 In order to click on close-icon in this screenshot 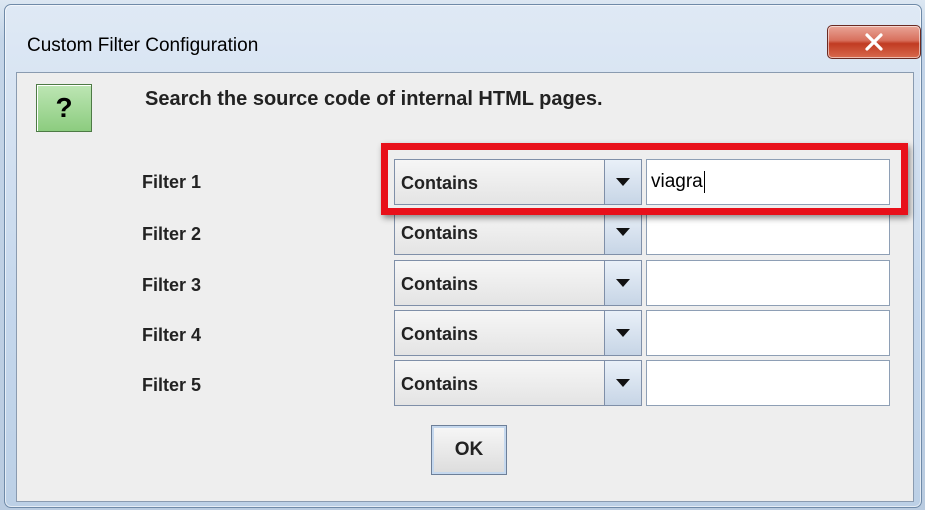, I will do `click(874, 42)`.